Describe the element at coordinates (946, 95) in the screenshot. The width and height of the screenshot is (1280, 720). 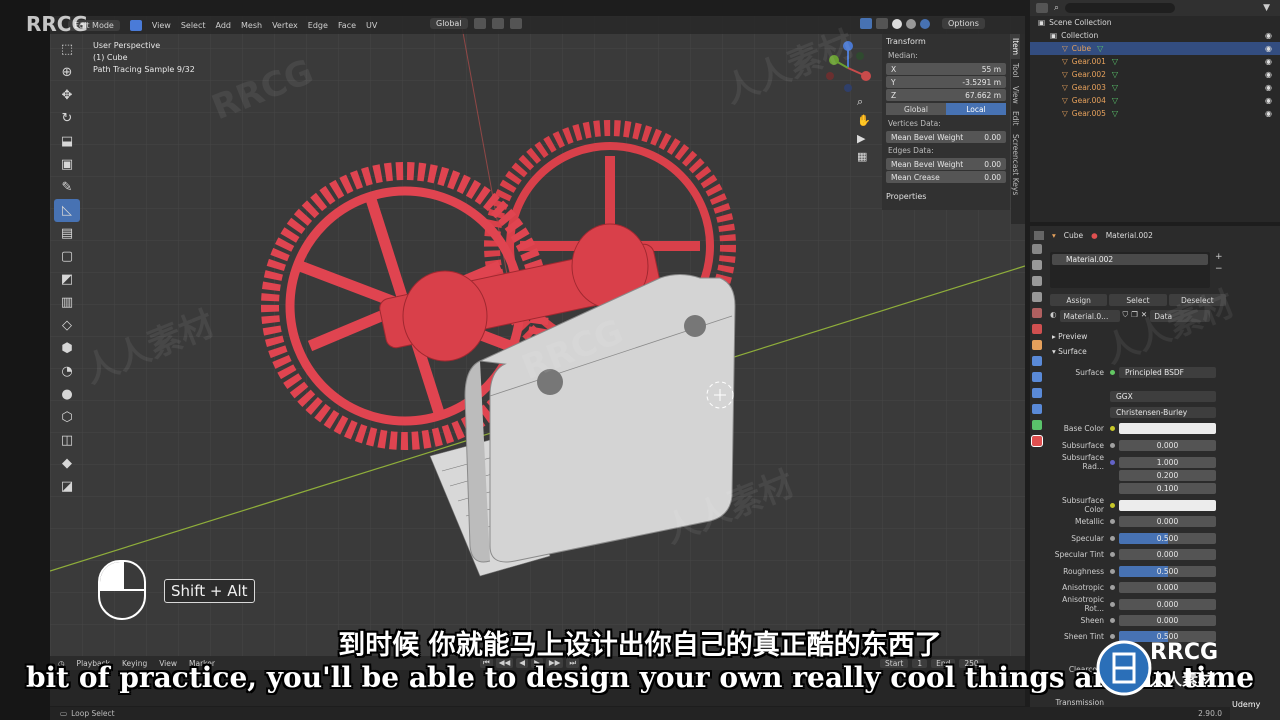
I see `median-z-field: Z 67.662 m` at that location.